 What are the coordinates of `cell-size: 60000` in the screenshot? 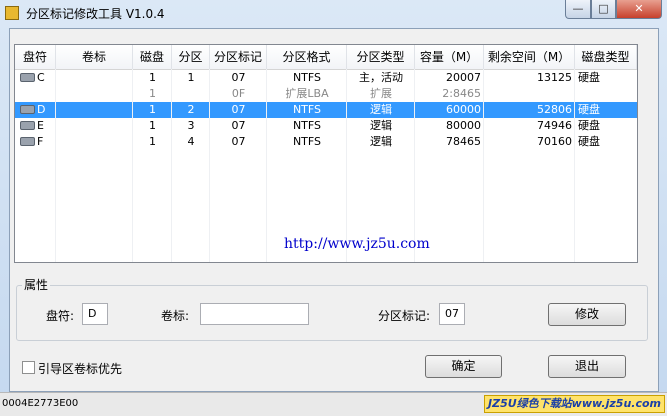 It's located at (449, 110).